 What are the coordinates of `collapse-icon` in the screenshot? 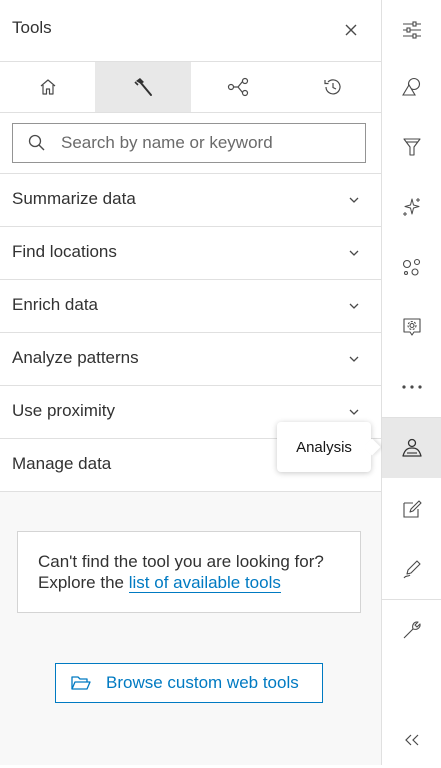 It's located at (411, 740).